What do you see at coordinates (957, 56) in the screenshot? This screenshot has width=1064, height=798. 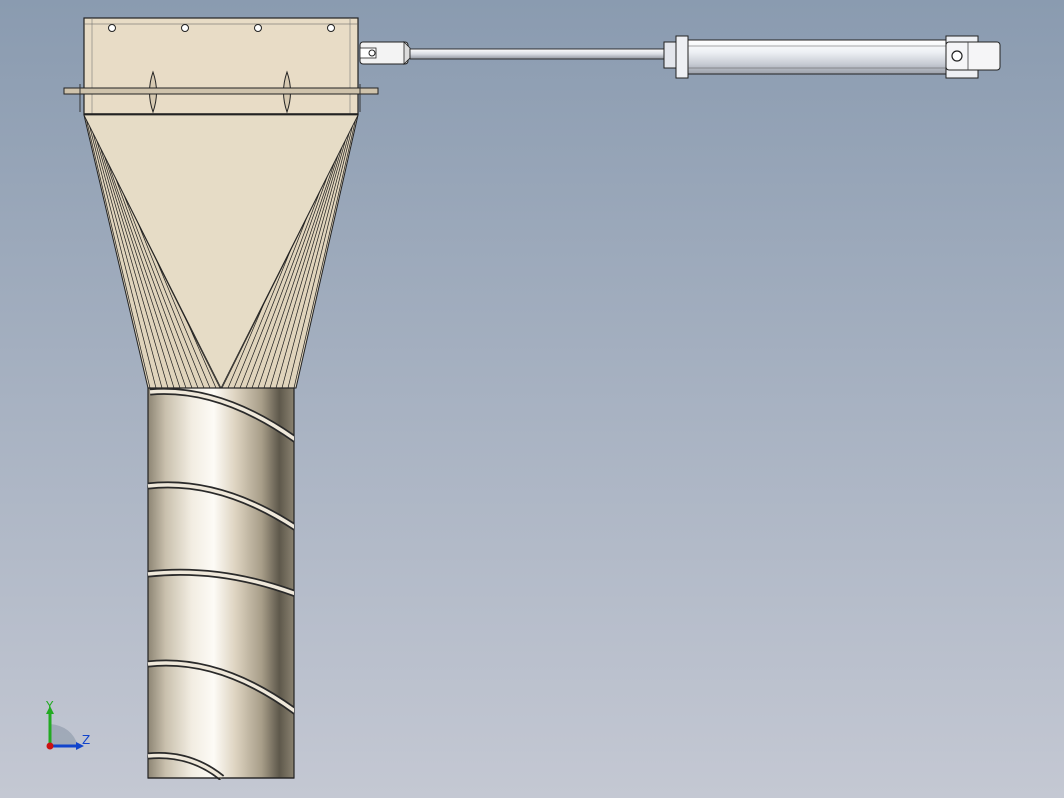 I see `pivot-pin` at bounding box center [957, 56].